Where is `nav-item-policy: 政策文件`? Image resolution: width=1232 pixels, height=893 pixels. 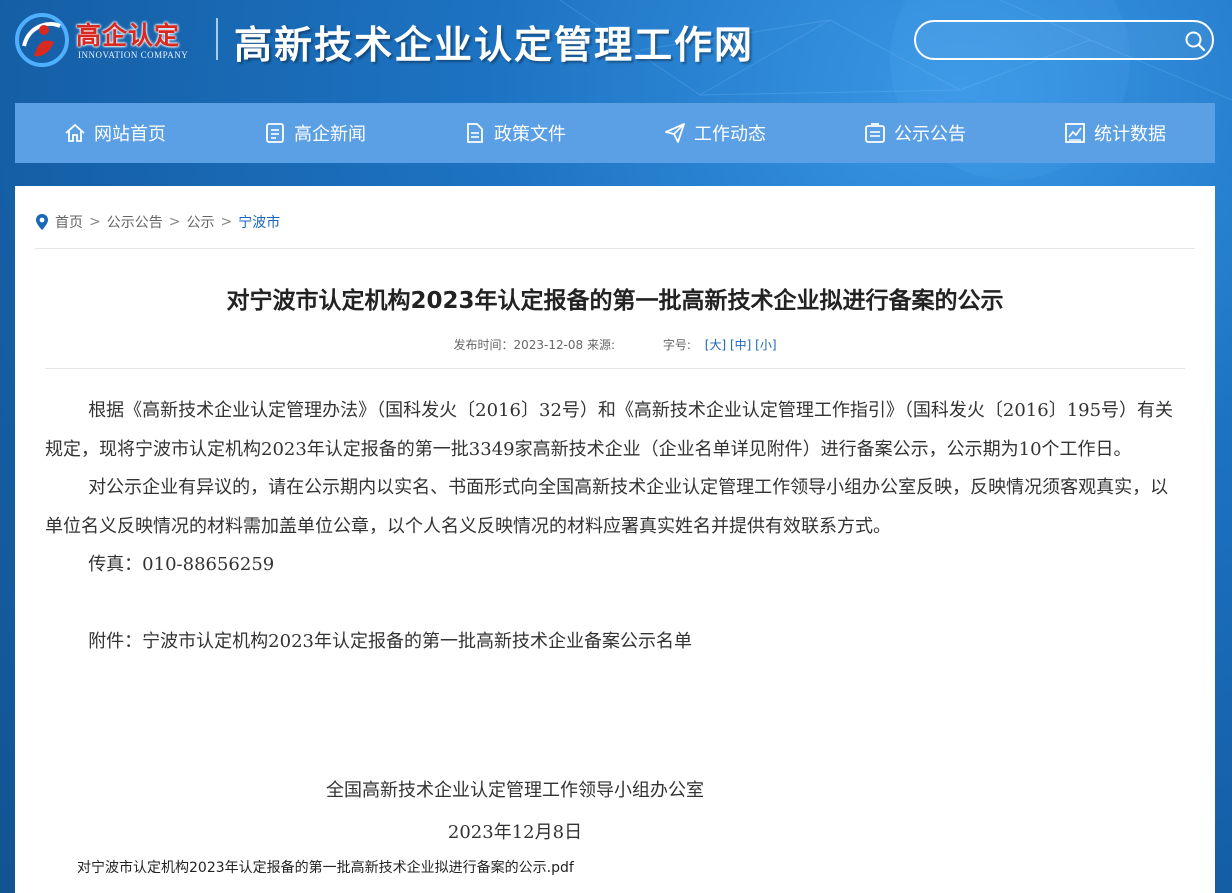 nav-item-policy: 政策文件 is located at coordinates (515, 133).